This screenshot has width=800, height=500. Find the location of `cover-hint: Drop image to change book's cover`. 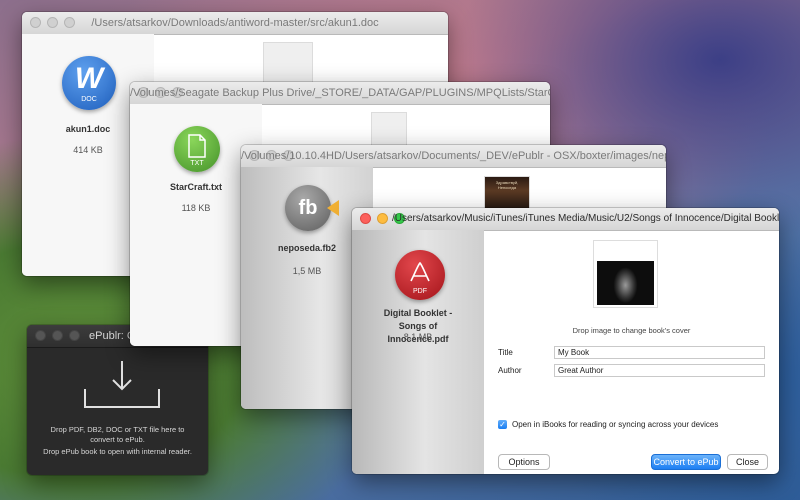

cover-hint: Drop image to change book's cover is located at coordinates (631, 330).